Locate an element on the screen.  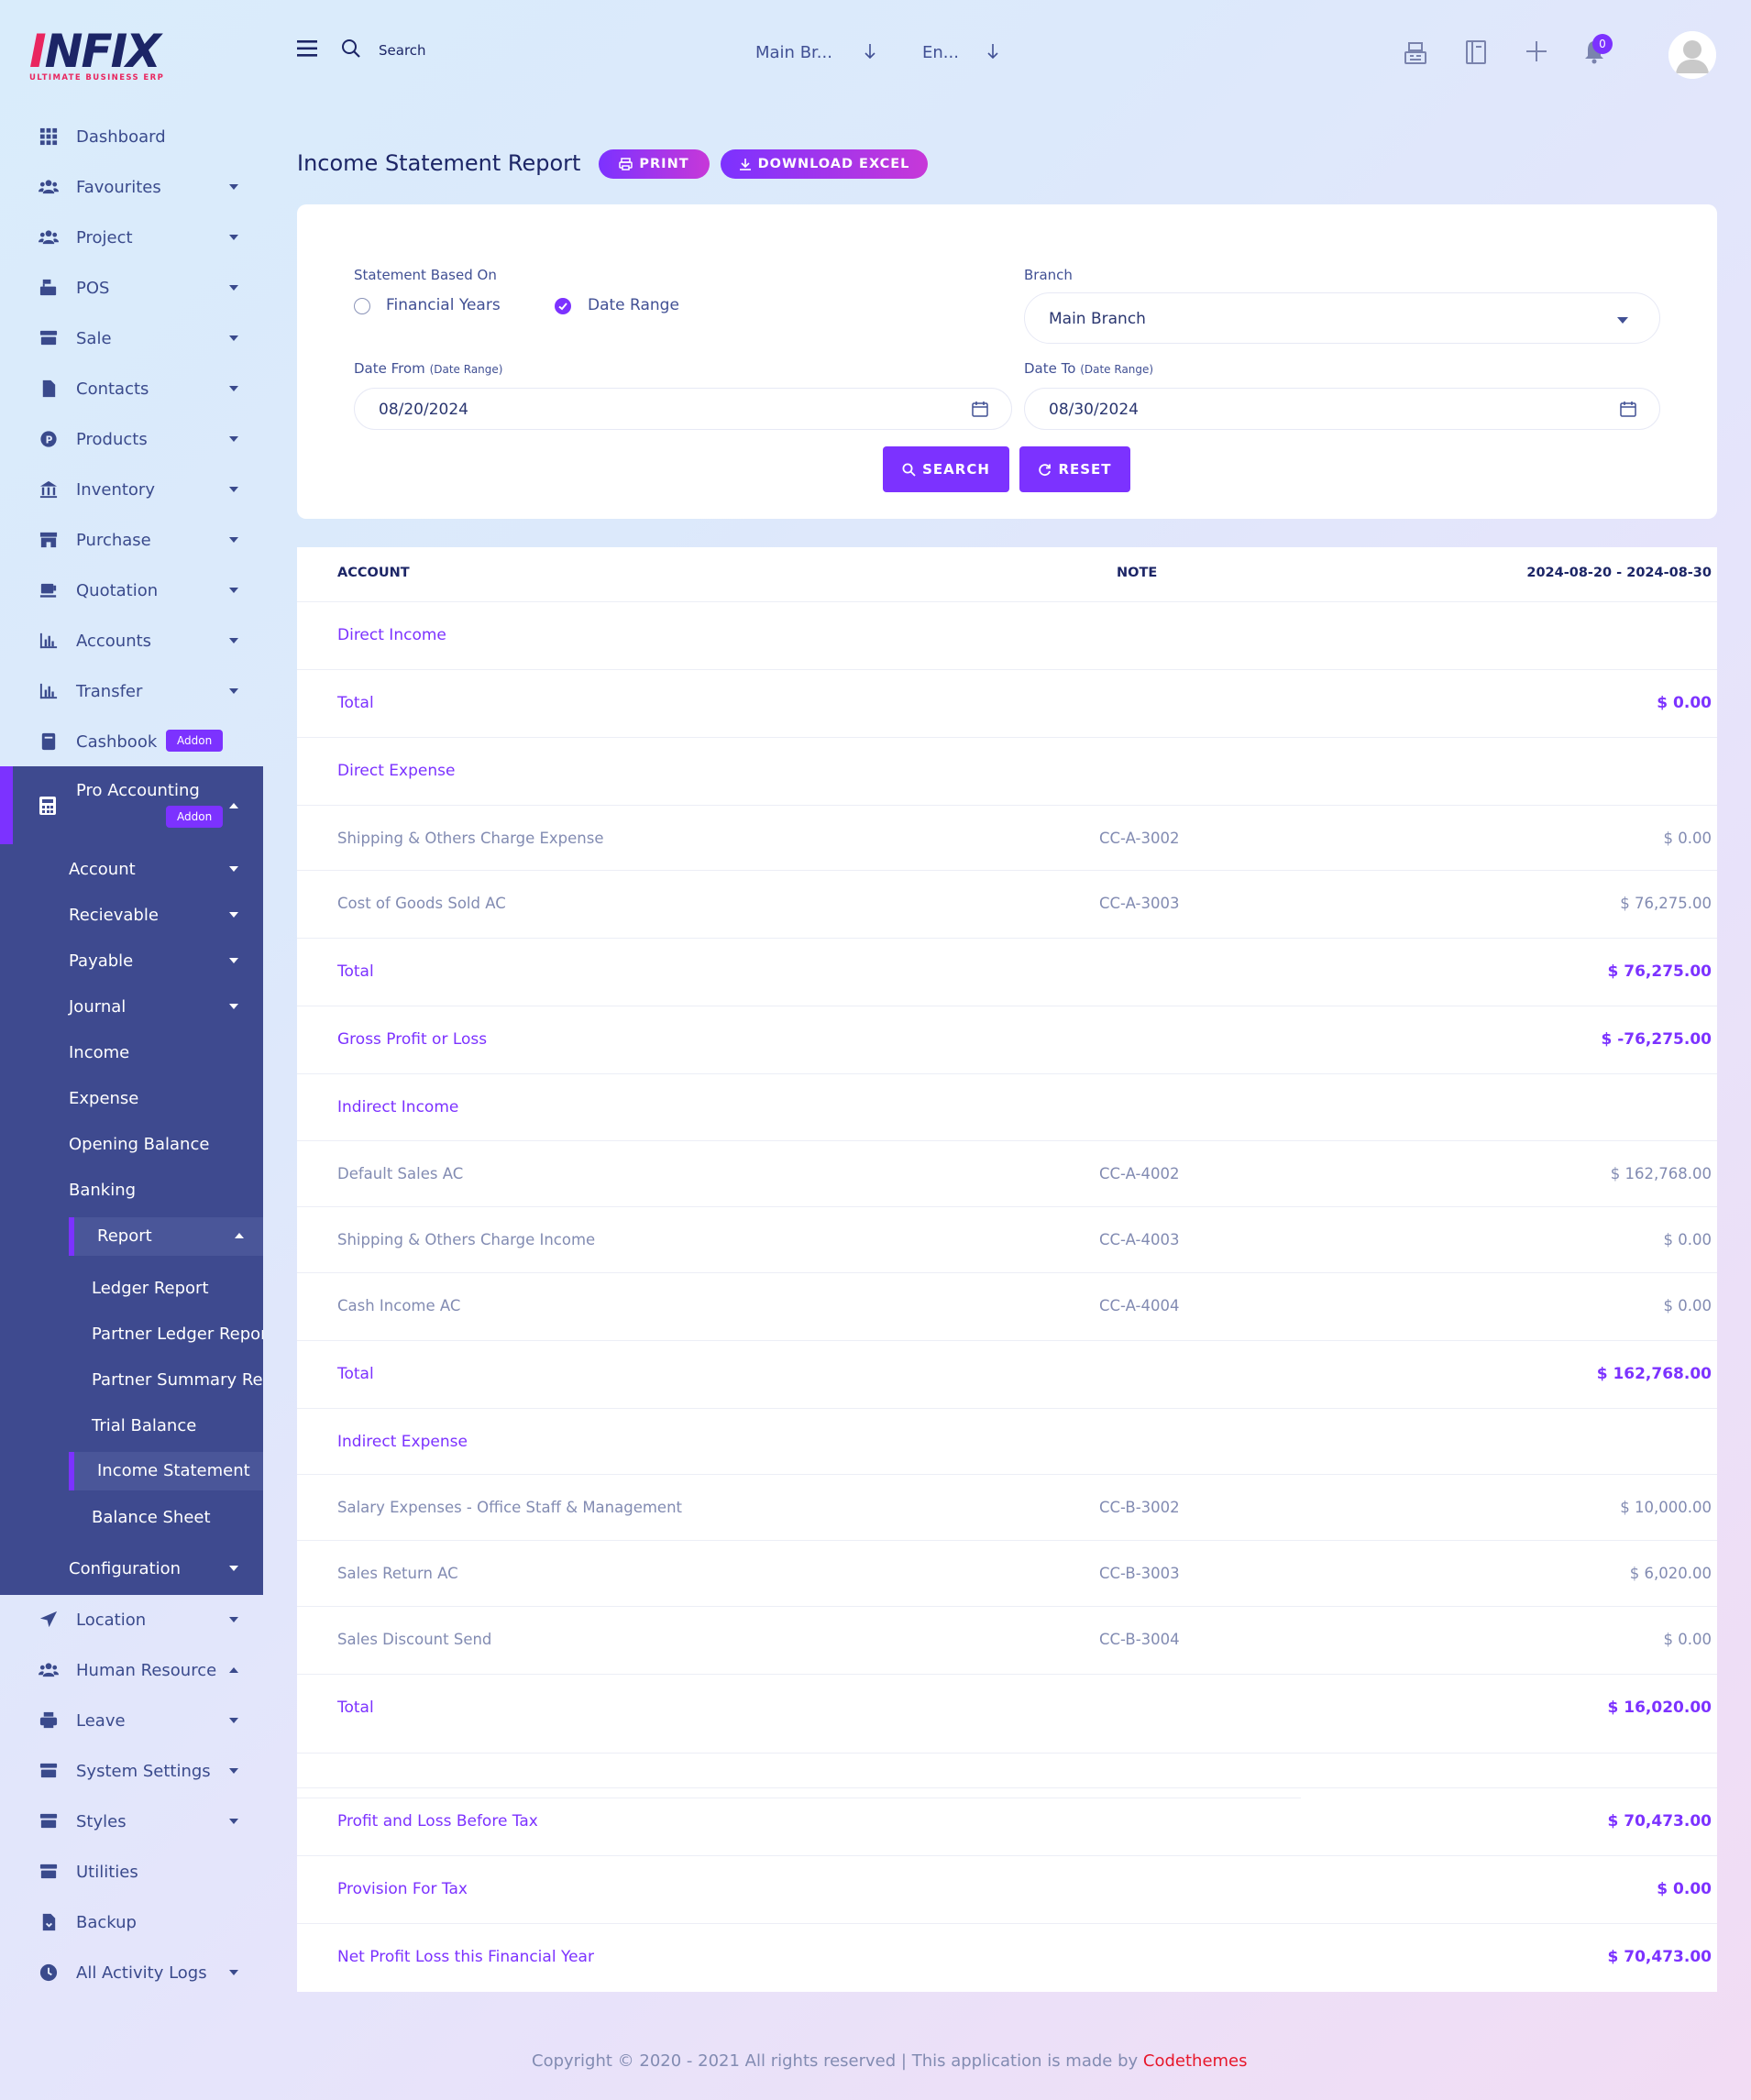
download-excel-button: DOWNLOAD EXCEL is located at coordinates (824, 164).